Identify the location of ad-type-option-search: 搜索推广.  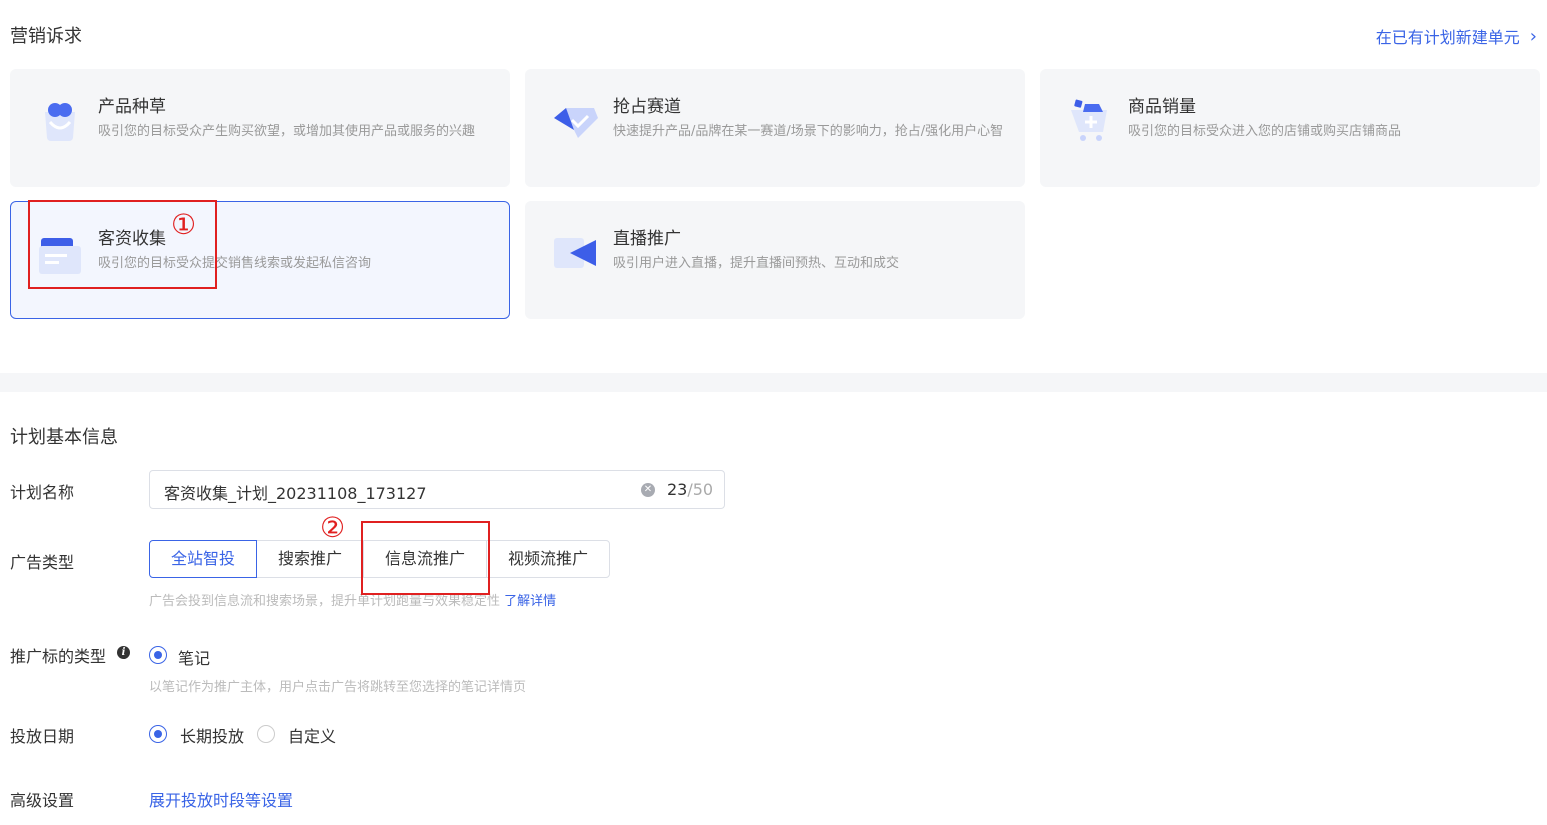
(310, 559).